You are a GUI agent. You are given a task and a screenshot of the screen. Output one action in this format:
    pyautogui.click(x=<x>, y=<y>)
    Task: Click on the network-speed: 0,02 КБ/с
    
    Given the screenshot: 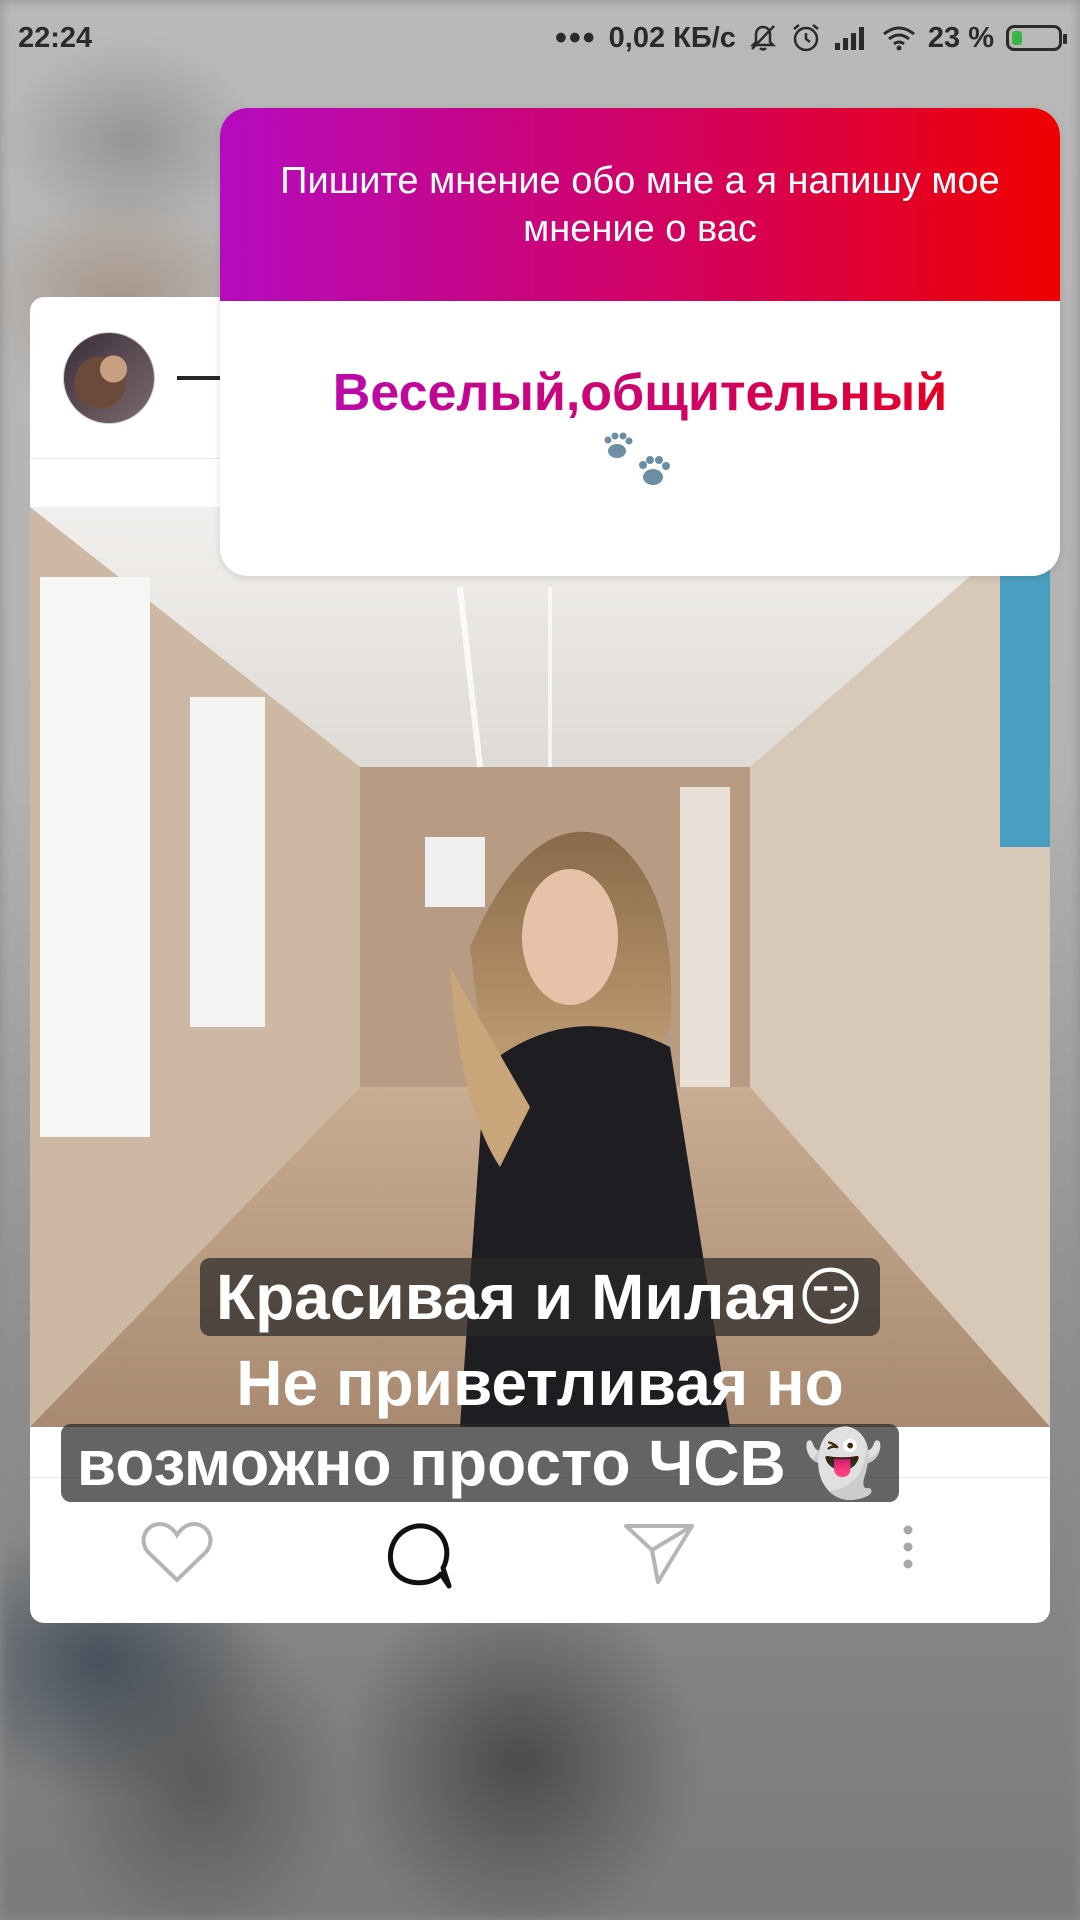 What is the action you would take?
    pyautogui.click(x=672, y=37)
    